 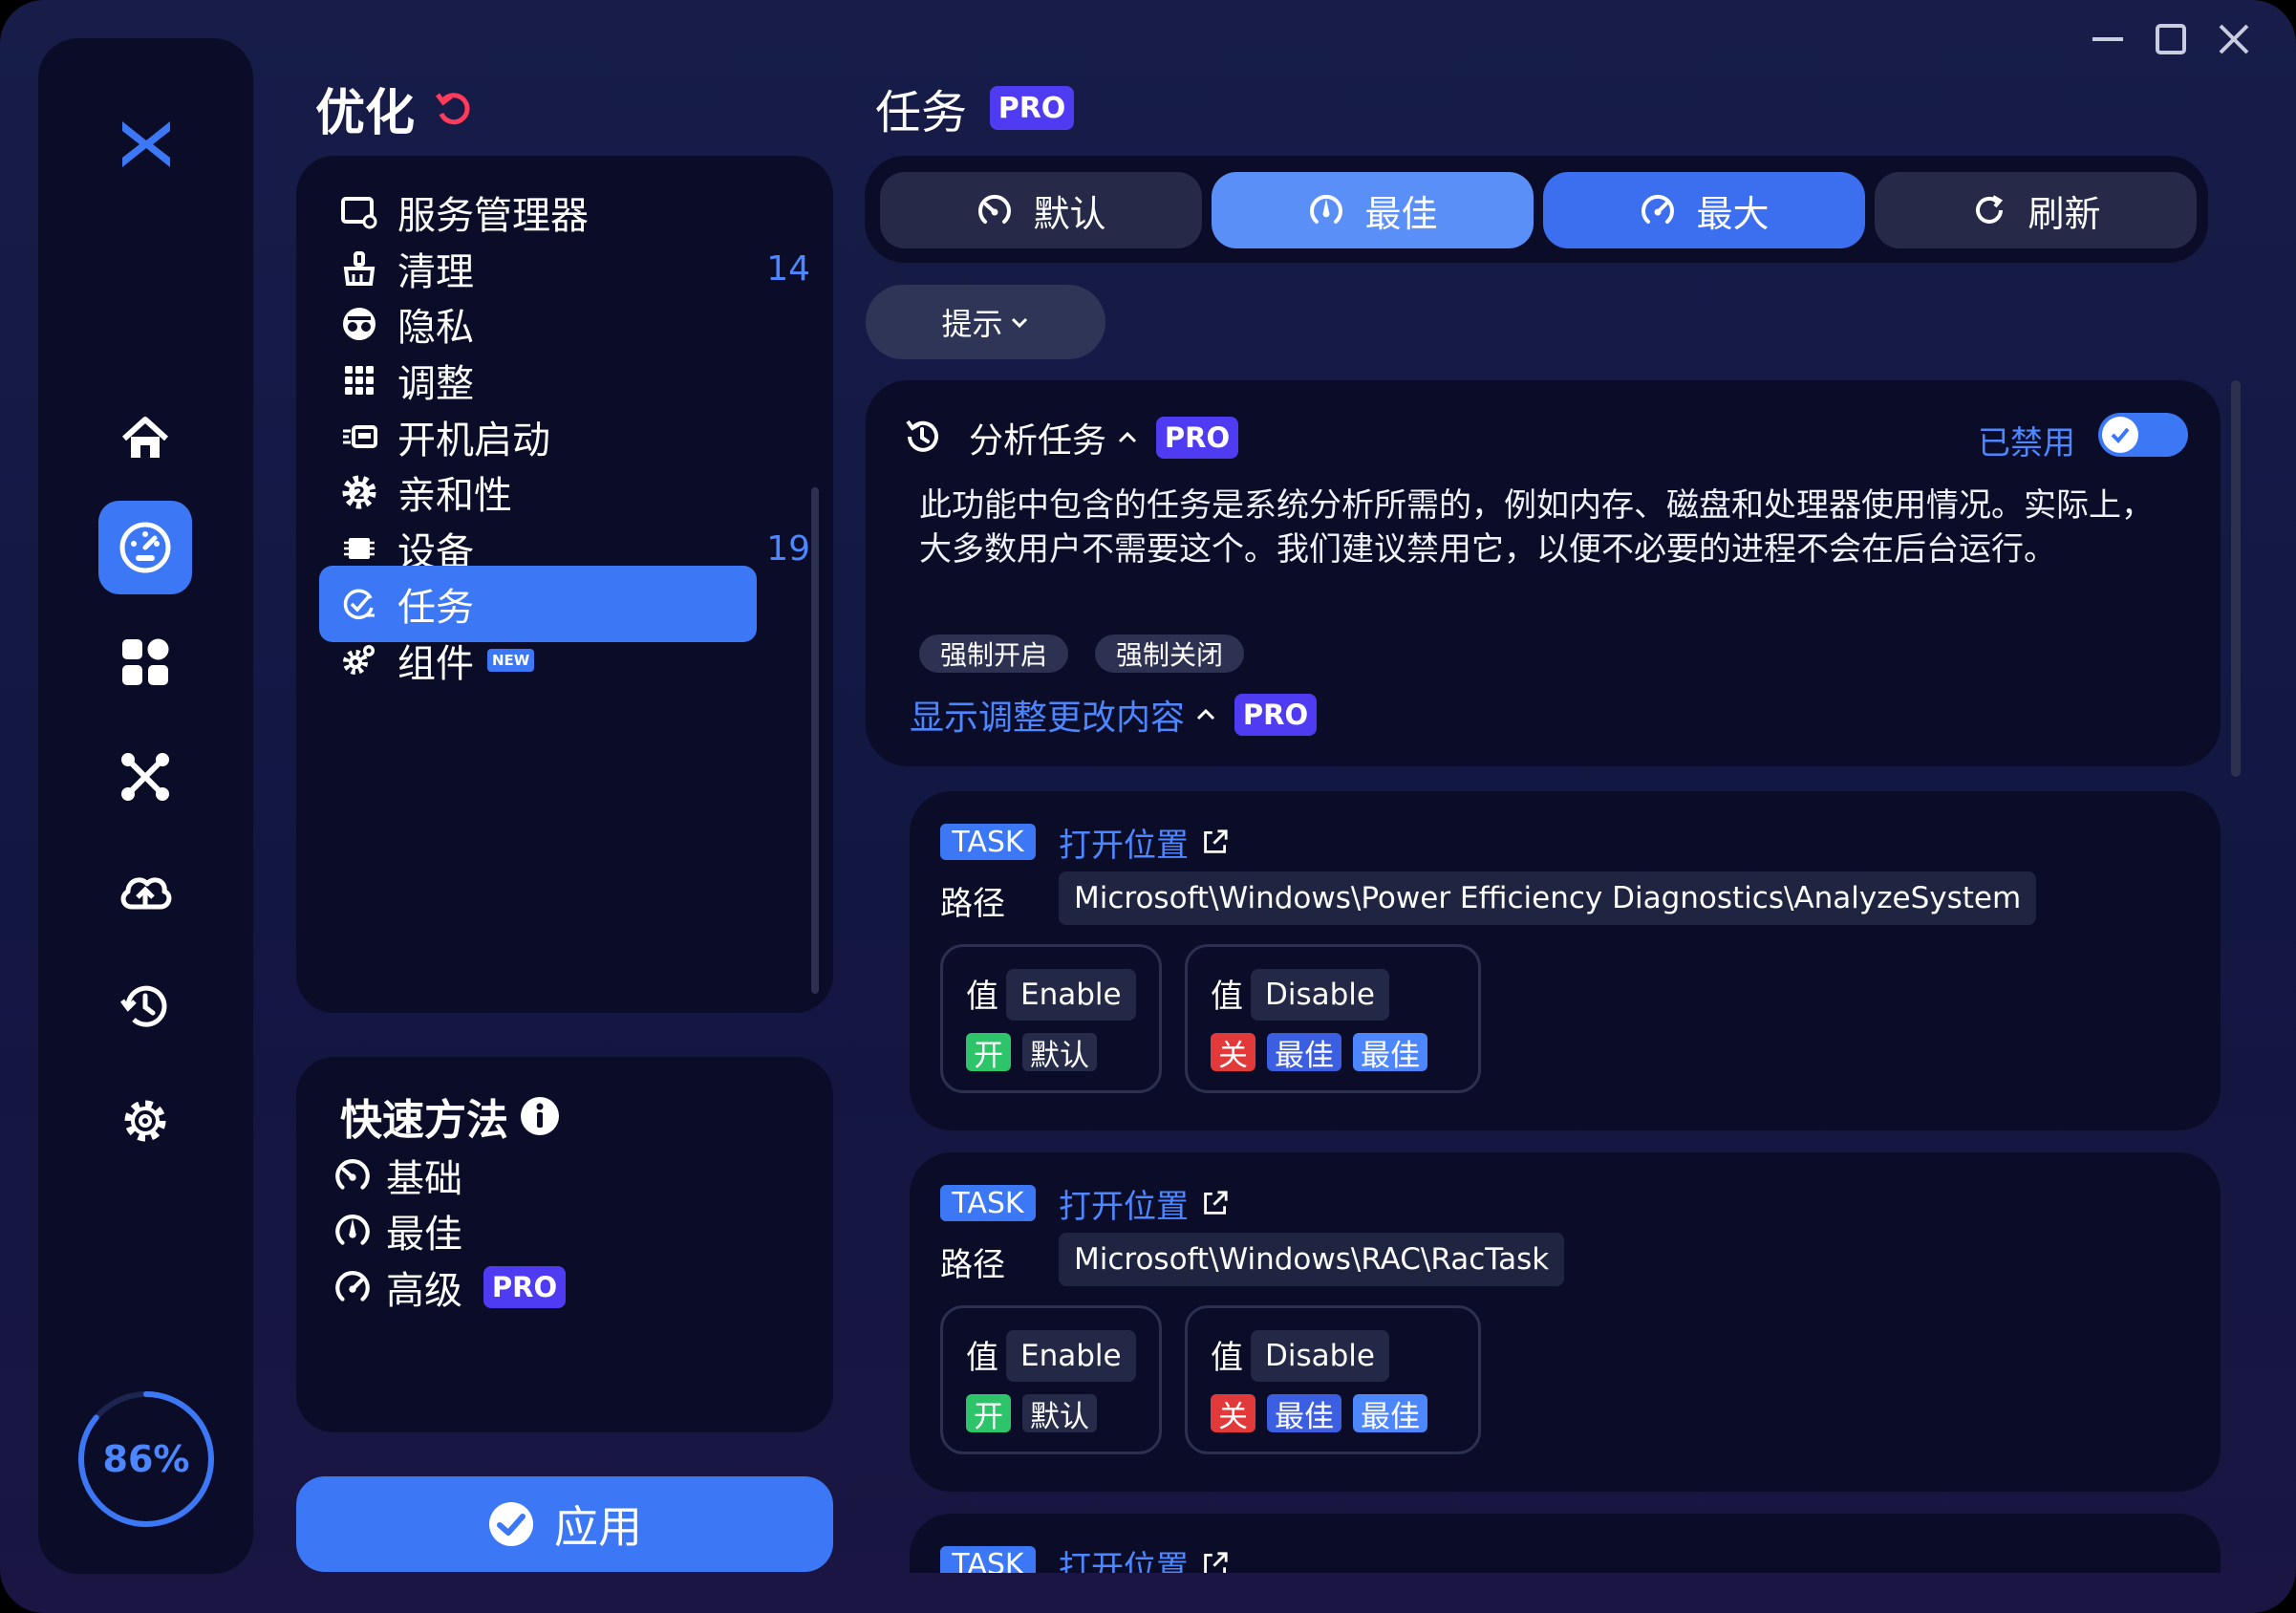 What do you see at coordinates (922, 113) in the screenshot?
I see `tasks-title: 任务` at bounding box center [922, 113].